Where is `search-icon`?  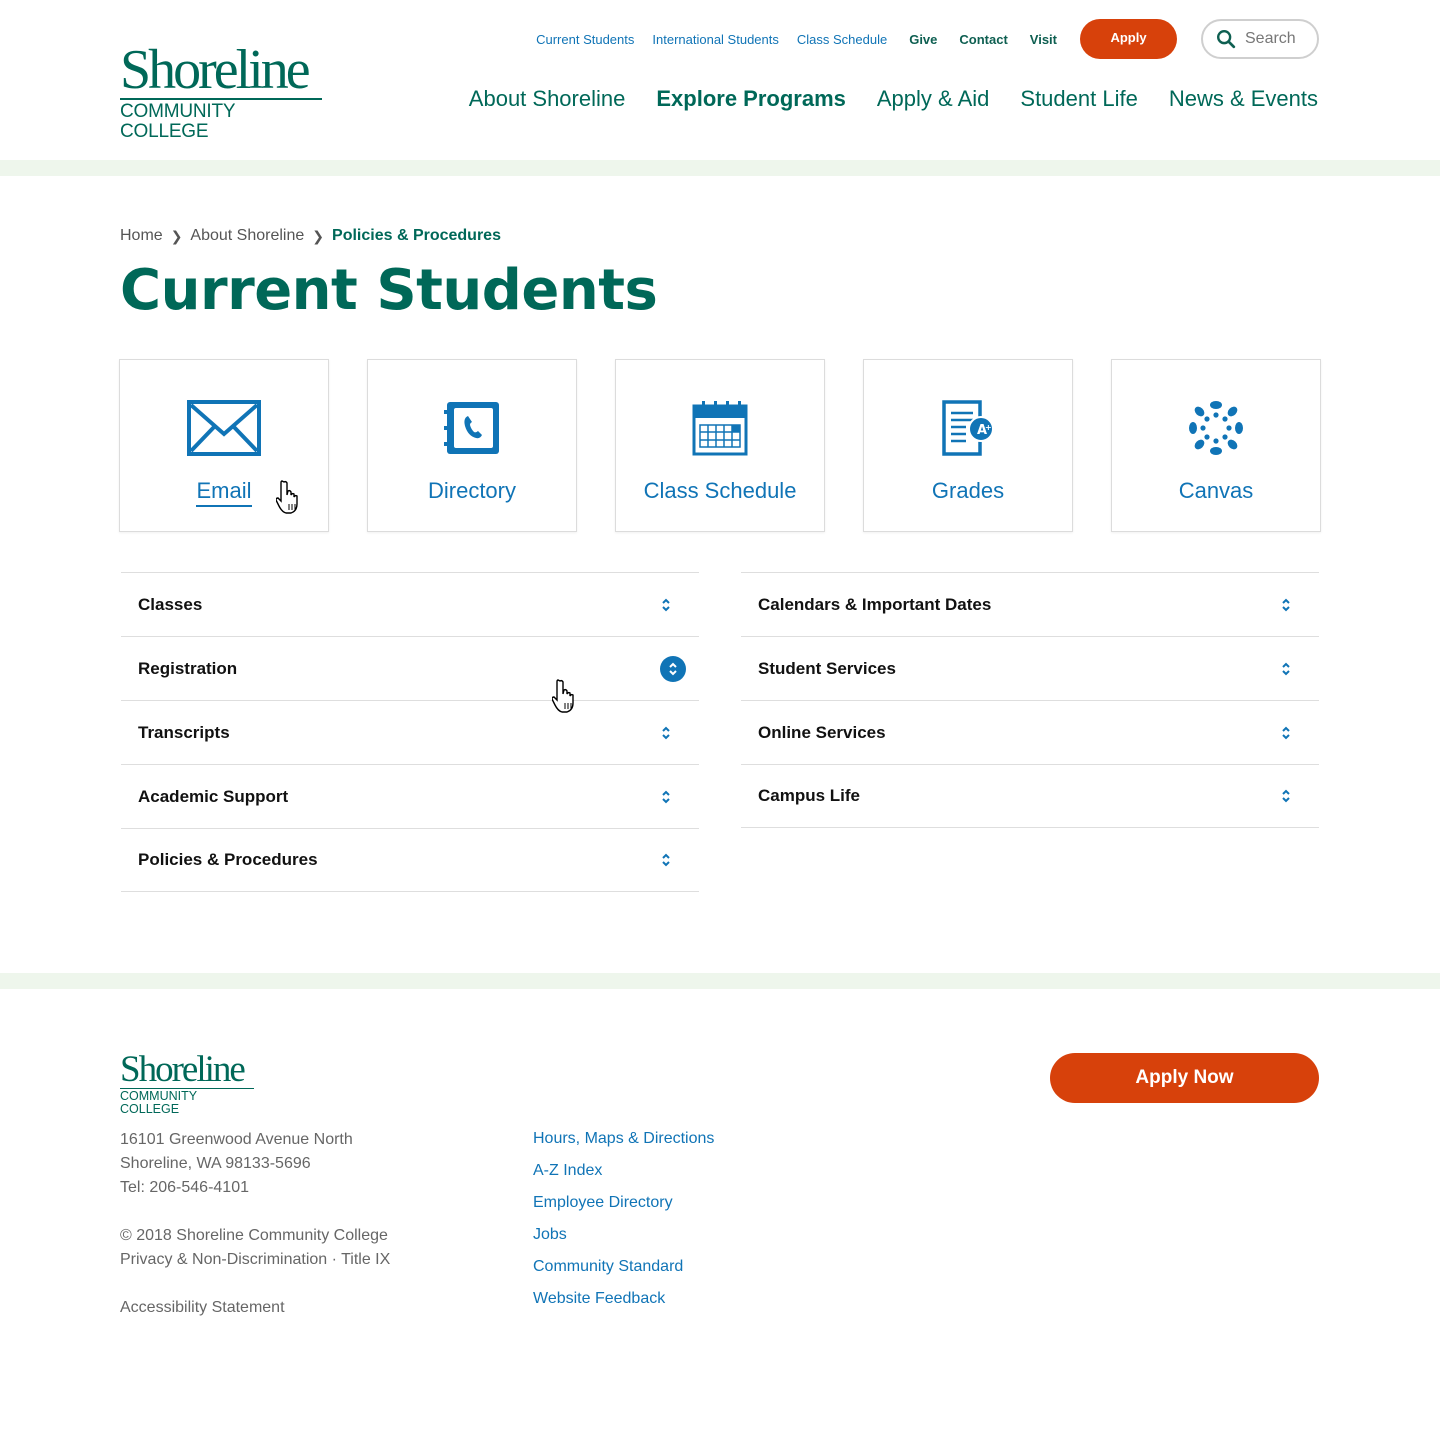
search-icon is located at coordinates (1226, 39).